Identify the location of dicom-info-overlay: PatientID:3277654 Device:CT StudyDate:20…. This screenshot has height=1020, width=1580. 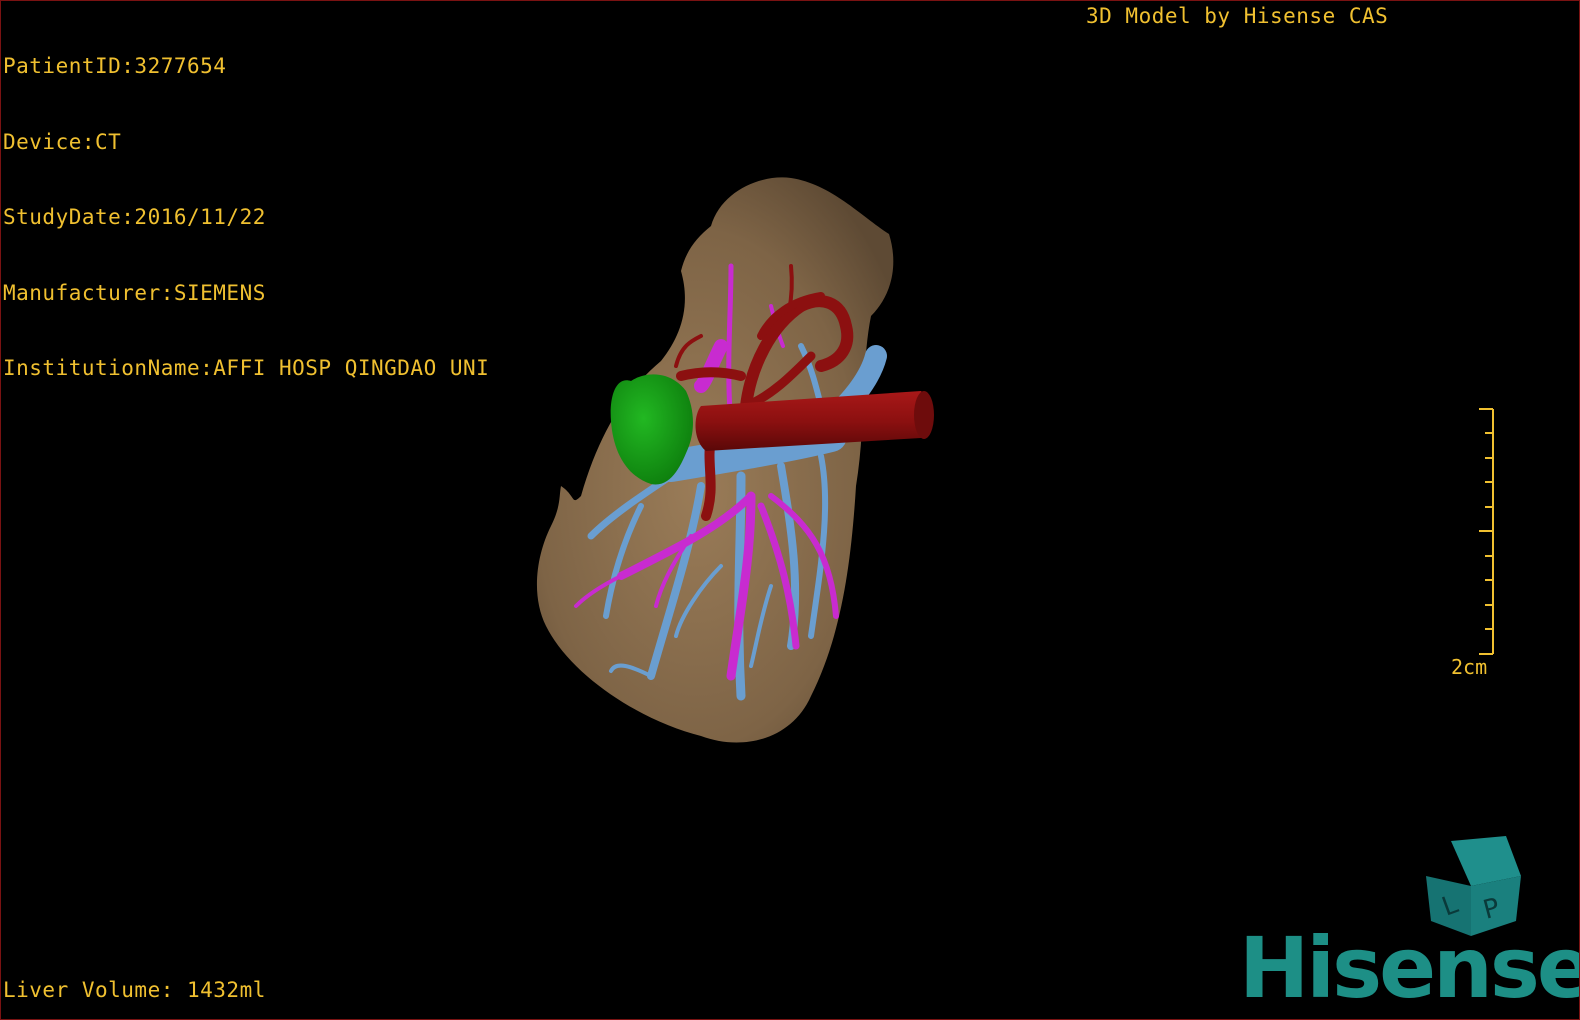
(246, 218).